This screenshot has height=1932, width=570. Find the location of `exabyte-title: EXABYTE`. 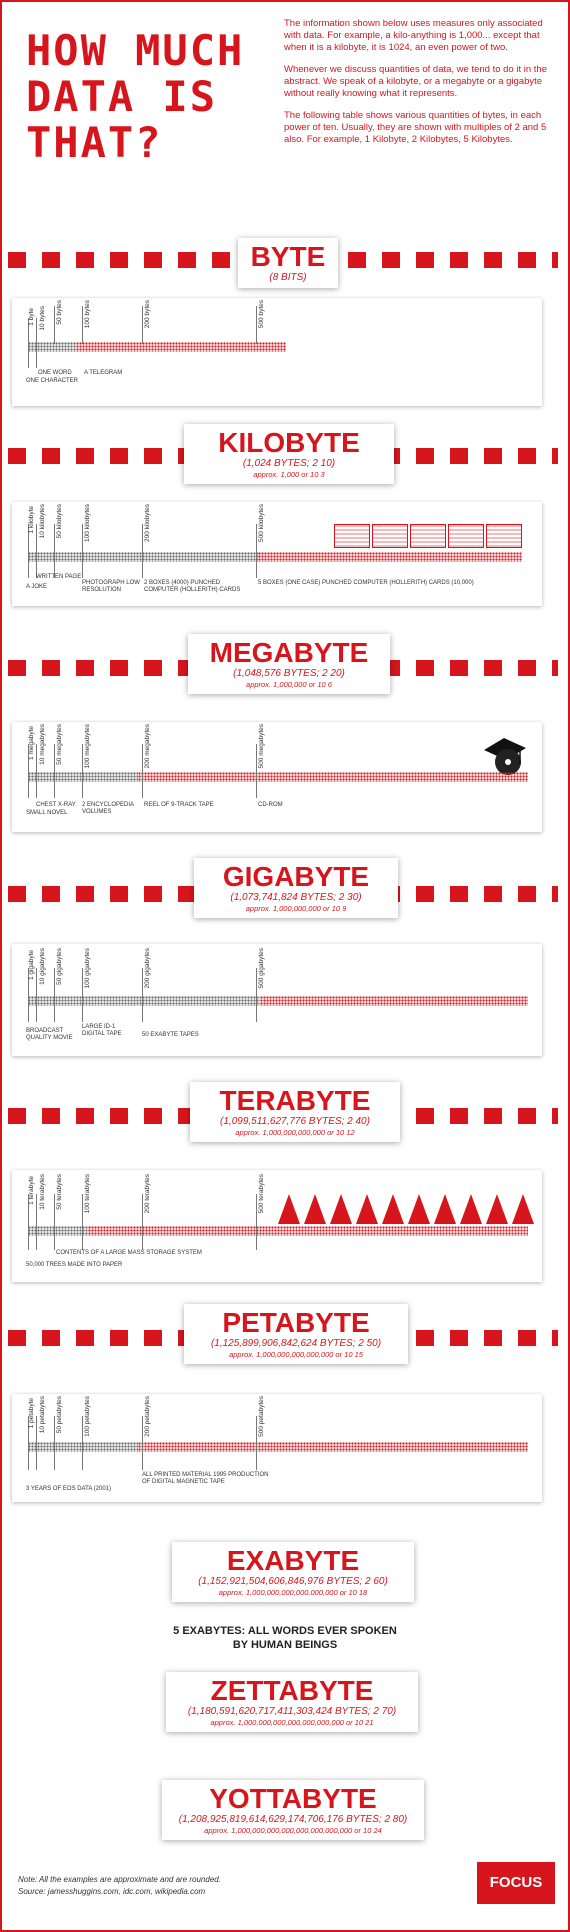

exabyte-title: EXABYTE is located at coordinates (293, 1560).